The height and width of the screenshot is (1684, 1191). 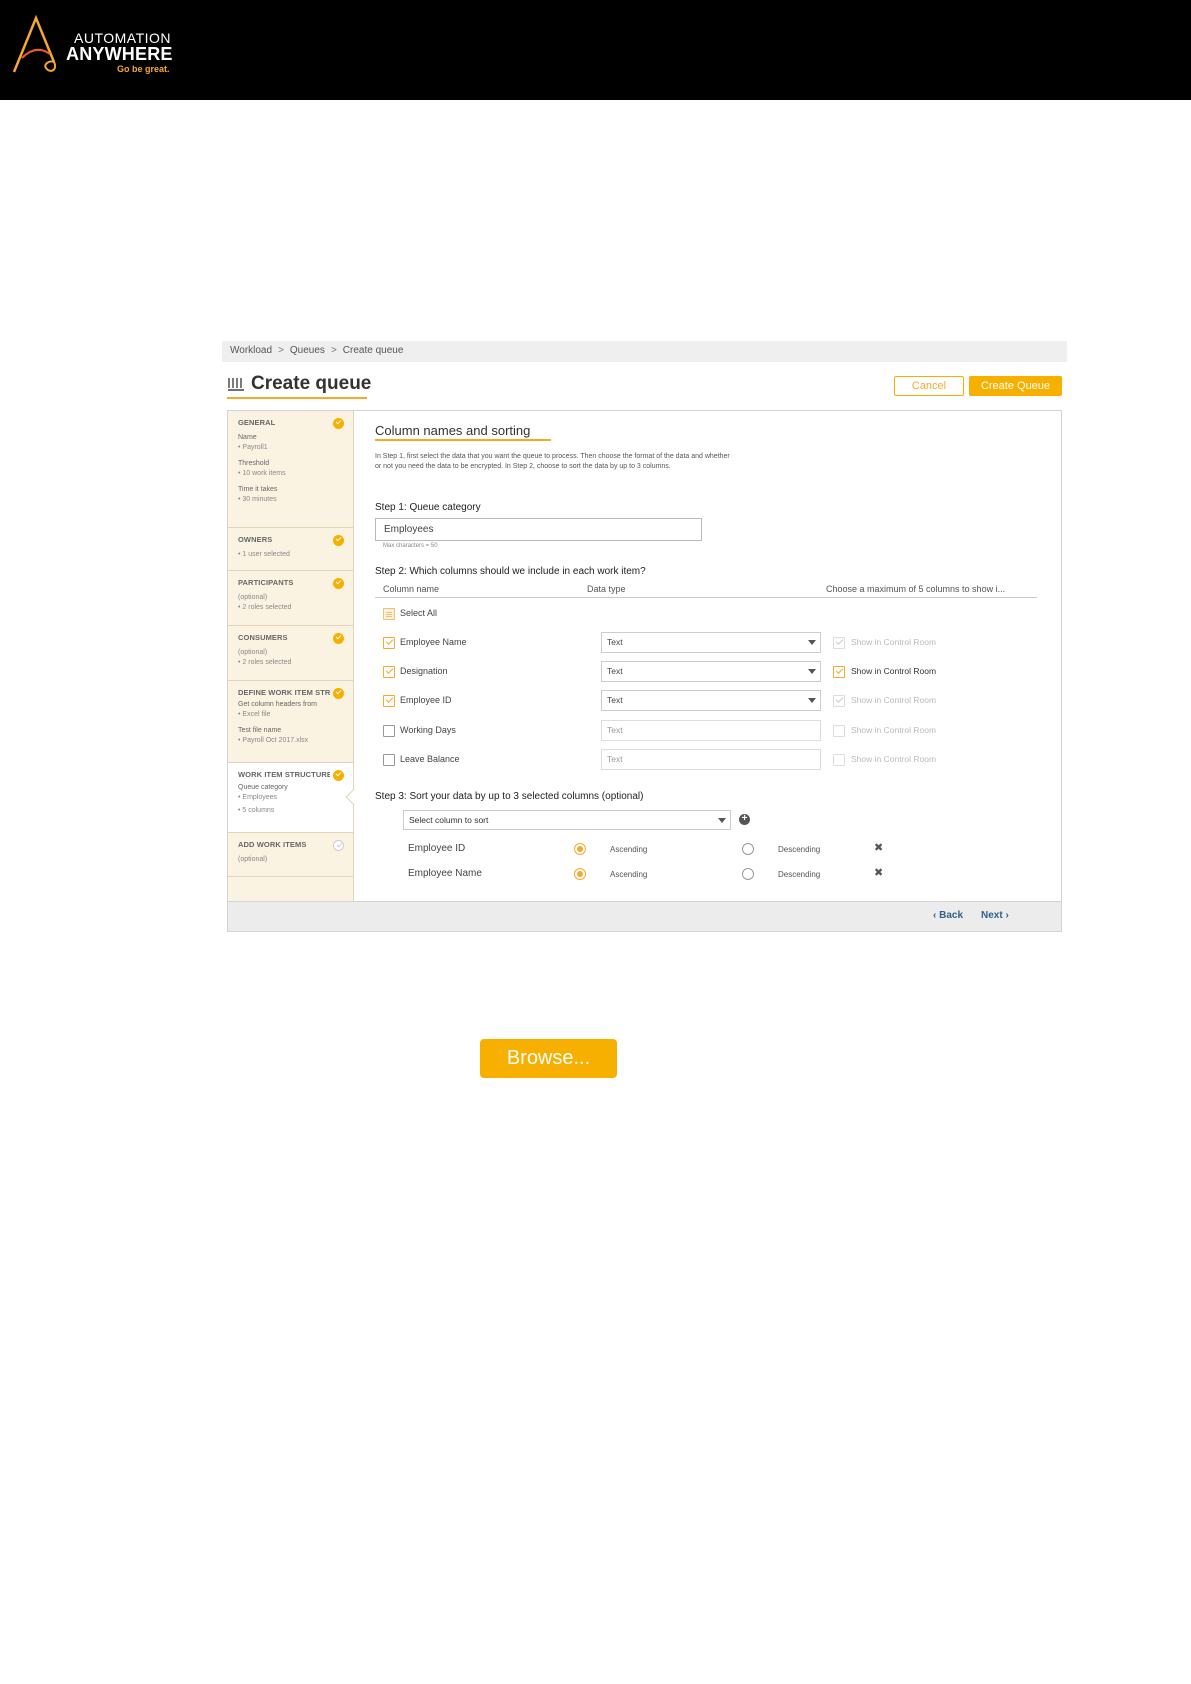 I want to click on sort-row: Employee Name Ascending Descending ✖, so click(x=706, y=876).